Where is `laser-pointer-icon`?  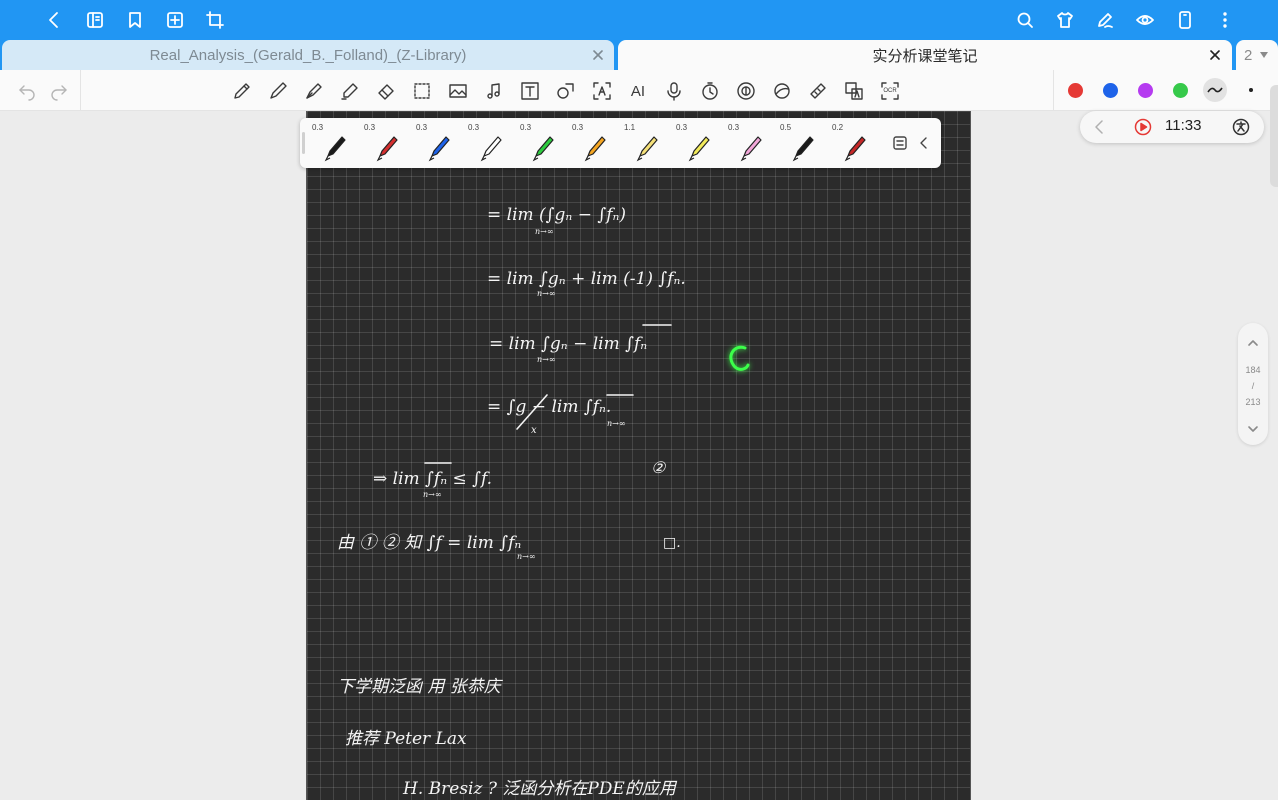
laser-pointer-icon is located at coordinates (782, 91).